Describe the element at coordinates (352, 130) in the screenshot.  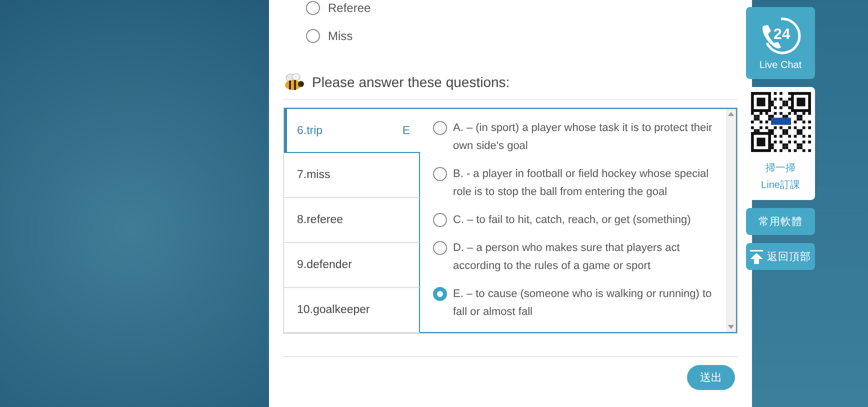
I see `question-tab: 6.trip E` at that location.